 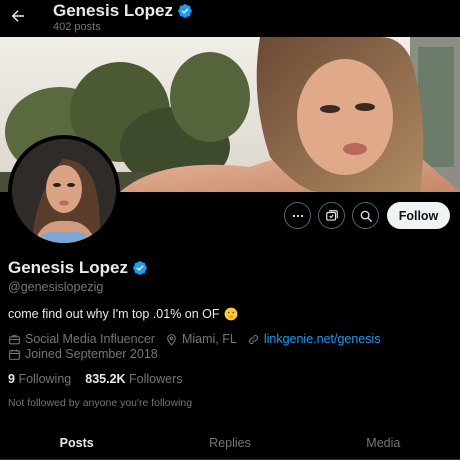 What do you see at coordinates (14, 339) in the screenshot?
I see `briefcase-icon` at bounding box center [14, 339].